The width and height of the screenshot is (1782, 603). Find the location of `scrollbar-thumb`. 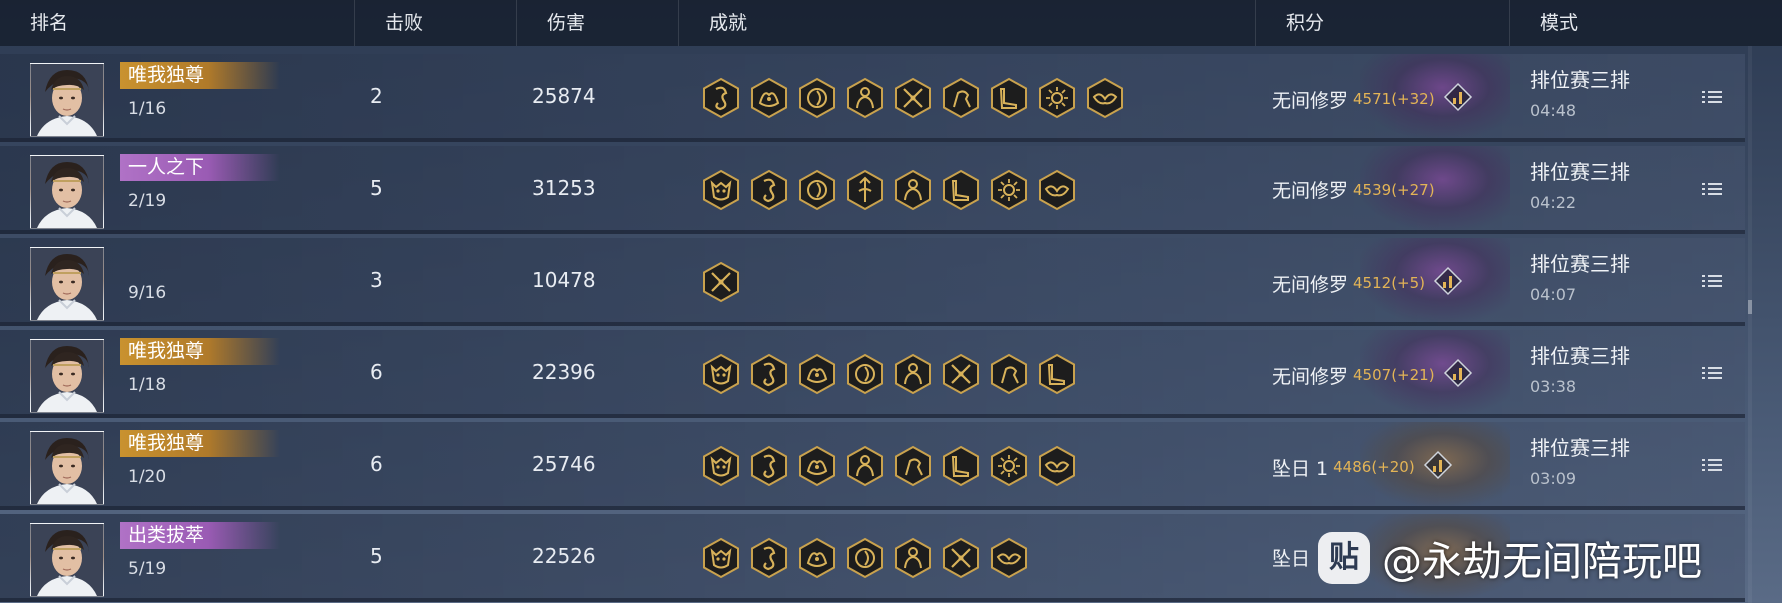

scrollbar-thumb is located at coordinates (1750, 307).